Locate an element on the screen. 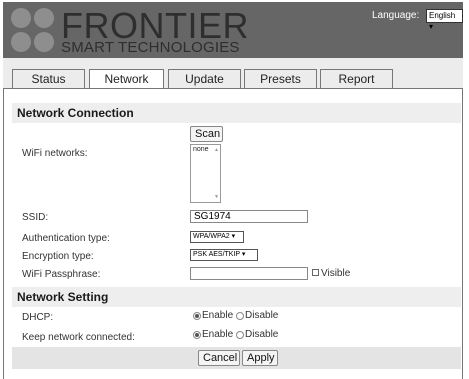  language-select: English ▾ is located at coordinates (444, 20).